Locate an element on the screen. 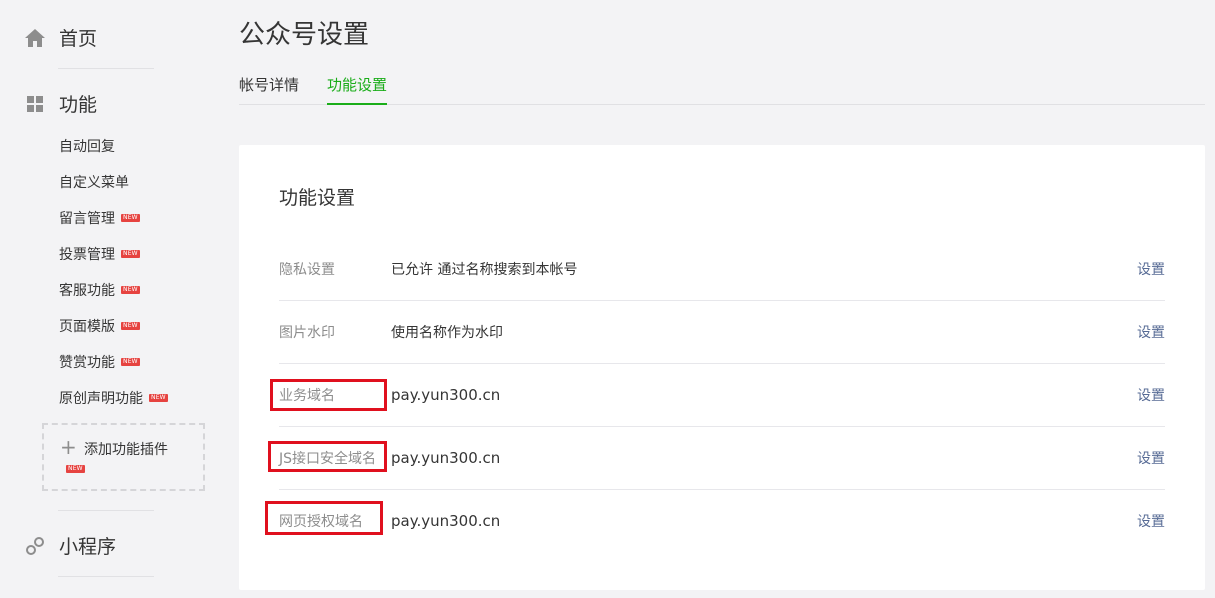  sidebar-item-original-declaration: 原创声明功能 NEW is located at coordinates (113, 398).